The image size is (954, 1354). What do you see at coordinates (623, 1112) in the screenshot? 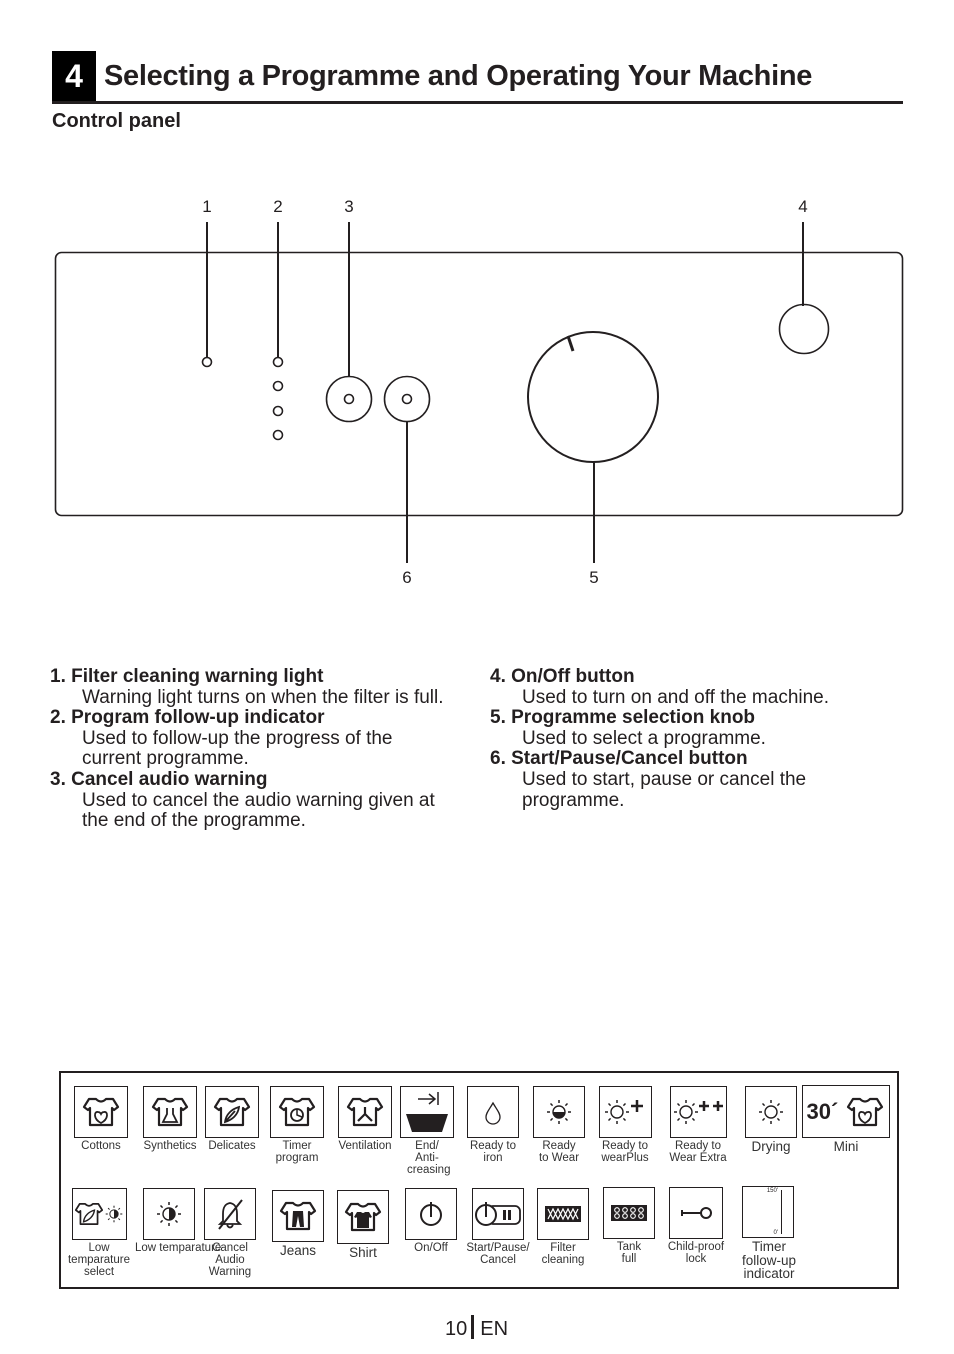
I see `sun-plus-icon` at bounding box center [623, 1112].